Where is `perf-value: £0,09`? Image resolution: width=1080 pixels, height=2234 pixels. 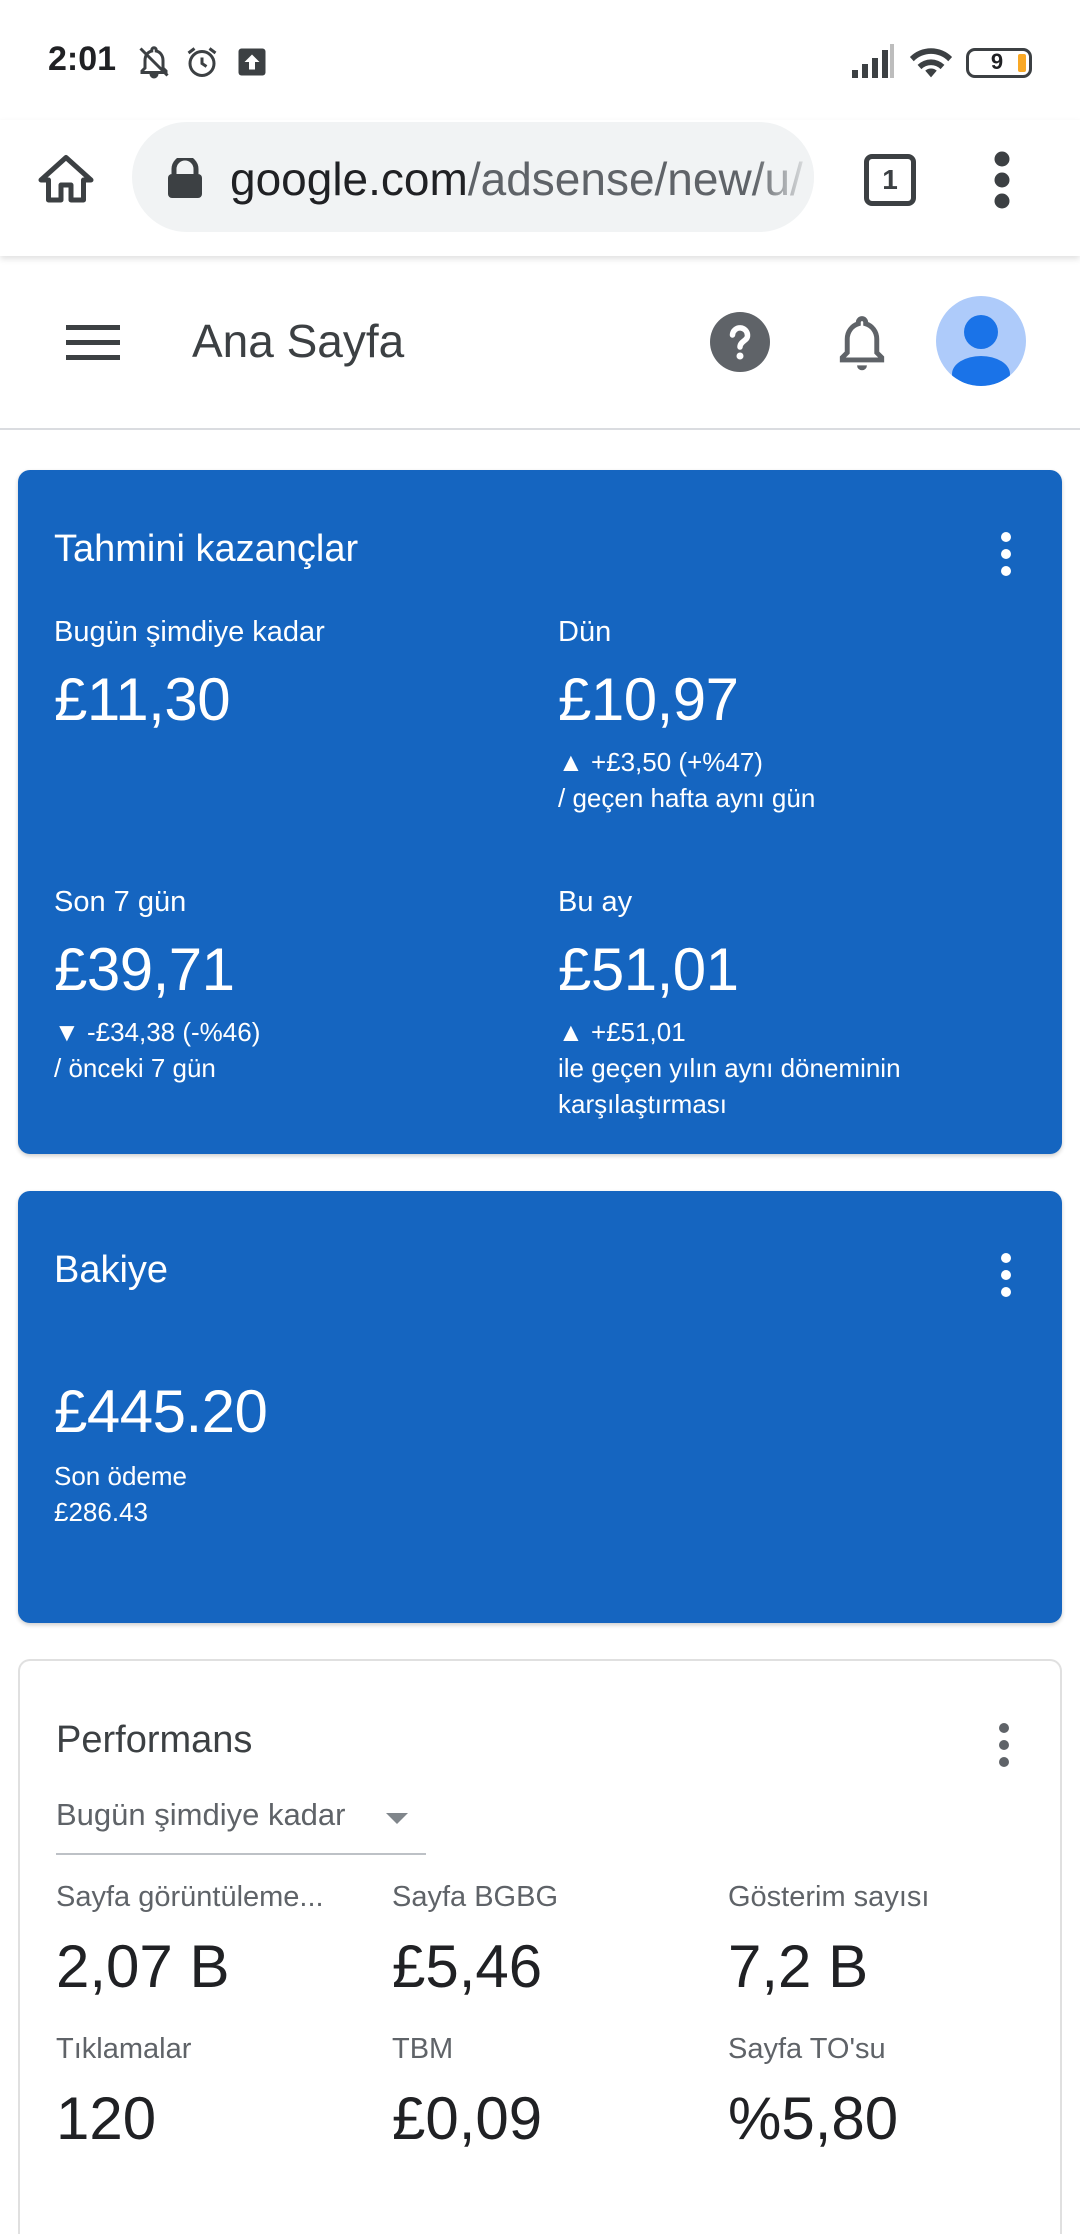 perf-value: £0,09 is located at coordinates (467, 2118).